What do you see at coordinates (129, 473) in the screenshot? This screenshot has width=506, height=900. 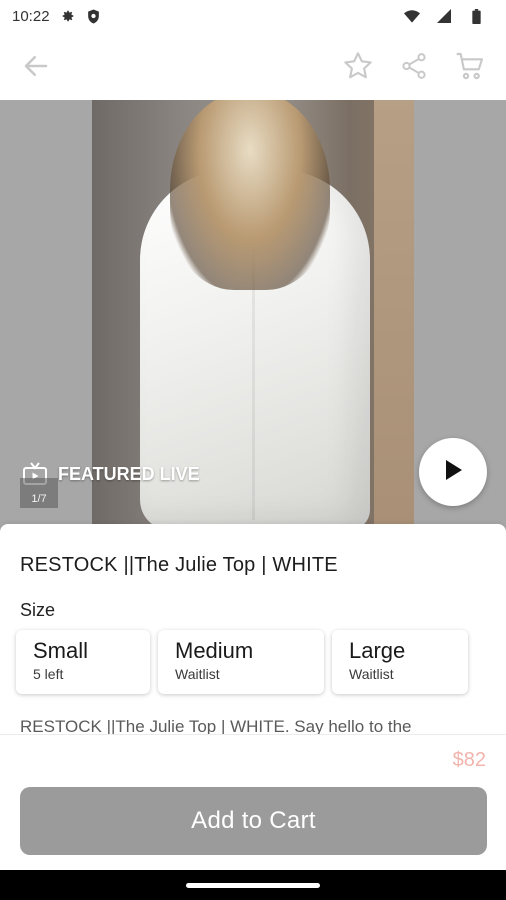 I see `featured-live-label: FEATURED LIVE` at bounding box center [129, 473].